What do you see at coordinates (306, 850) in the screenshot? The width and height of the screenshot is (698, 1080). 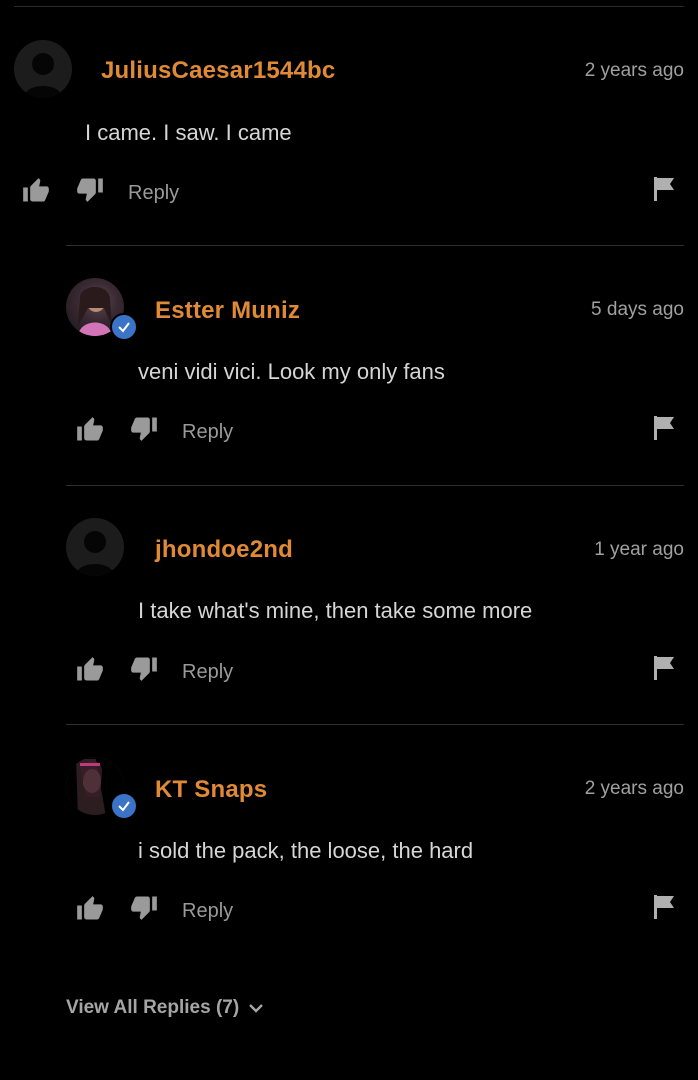 I see `comment-text: i sold the pack, the loose, the hard` at bounding box center [306, 850].